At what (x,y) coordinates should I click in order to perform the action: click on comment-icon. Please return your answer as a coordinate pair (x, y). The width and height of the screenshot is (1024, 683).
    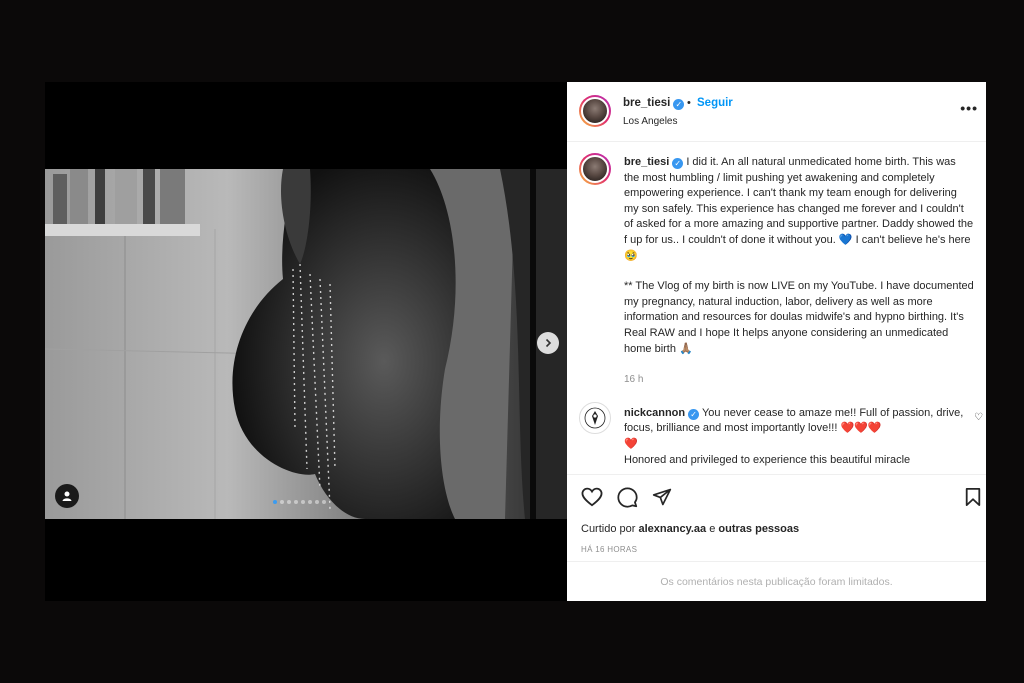
    Looking at the image, I should click on (627, 497).